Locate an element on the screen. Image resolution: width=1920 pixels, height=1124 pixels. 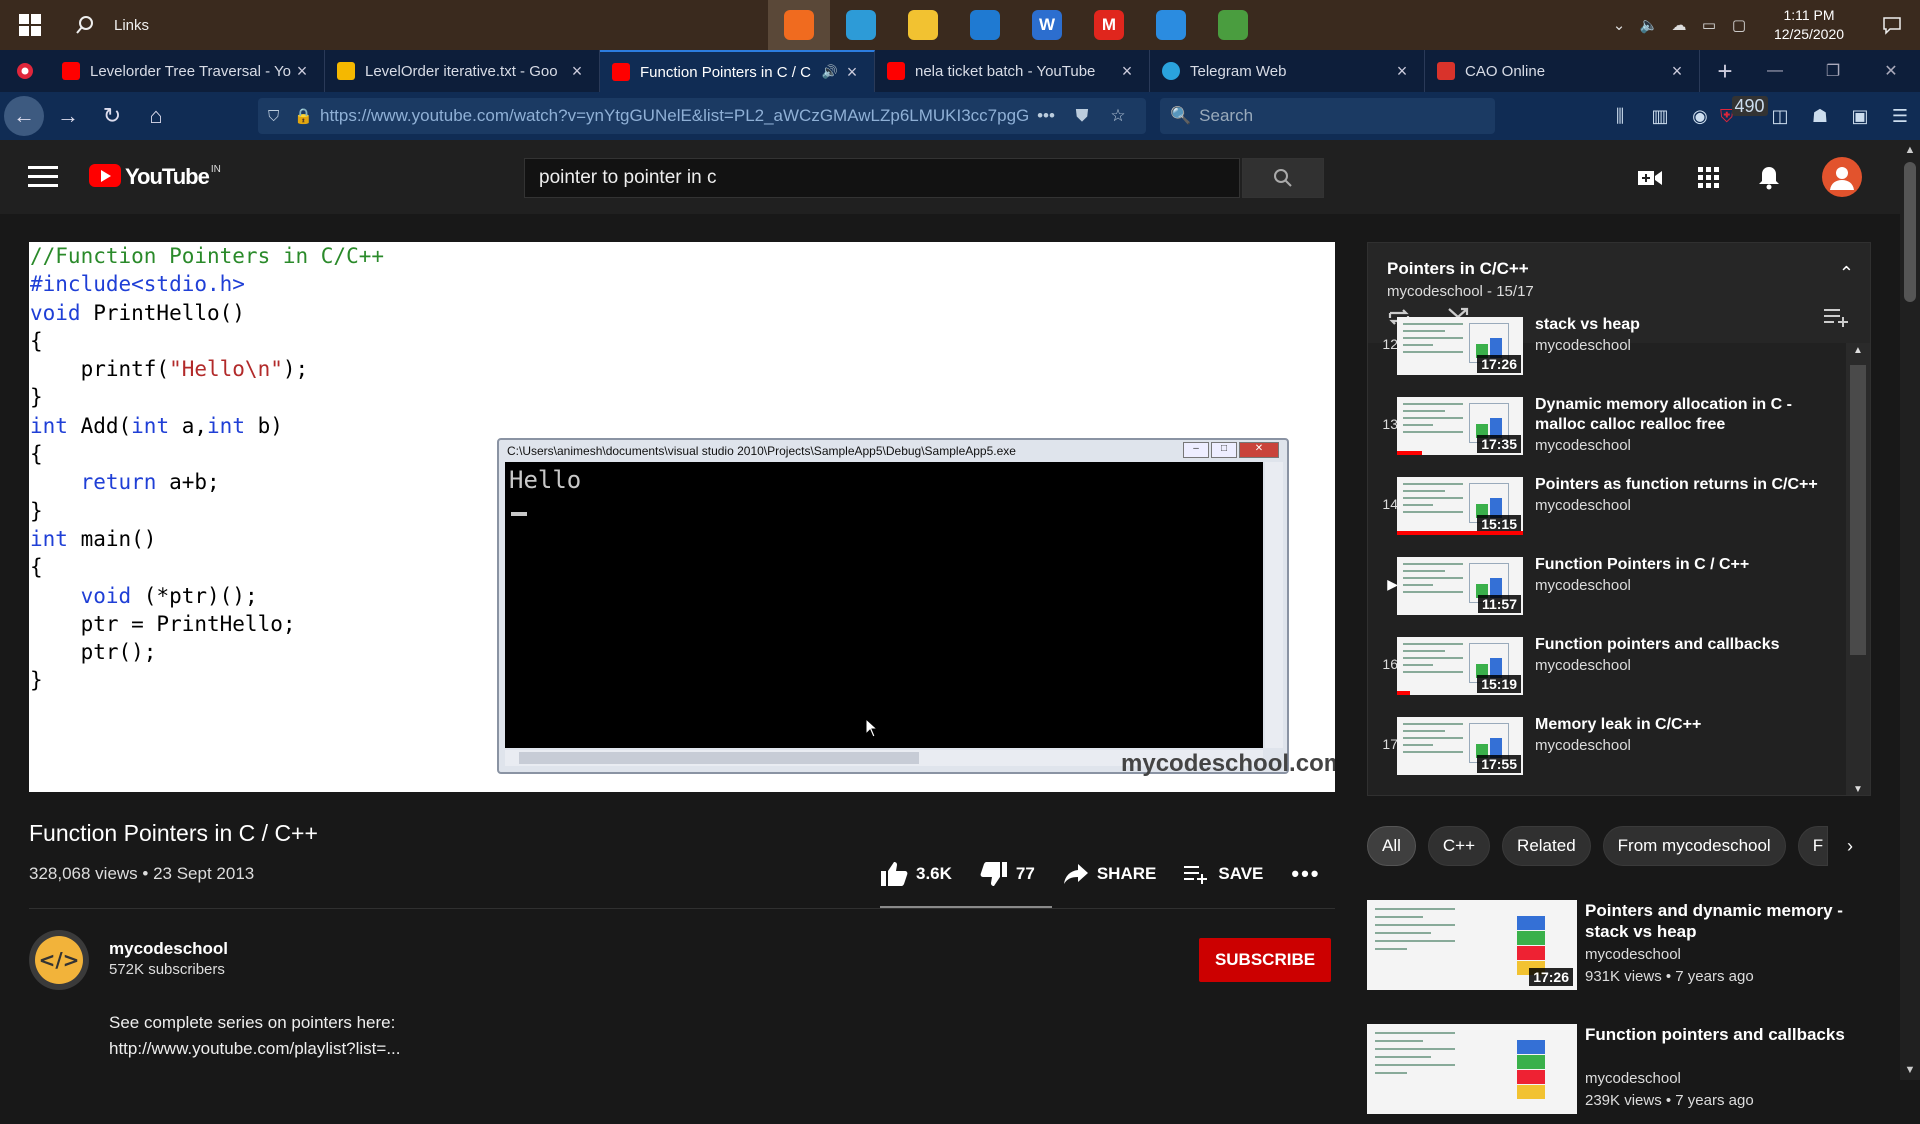
account-avatar is located at coordinates (1842, 177).